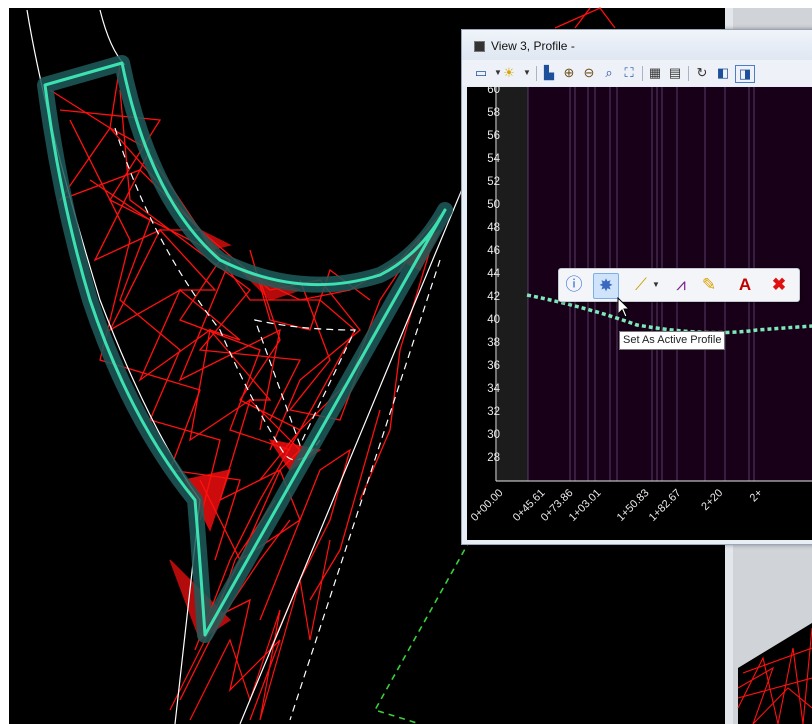 The height and width of the screenshot is (724, 812). What do you see at coordinates (637, 45) in the screenshot?
I see `window-titlebar: View 3, Profile -` at bounding box center [637, 45].